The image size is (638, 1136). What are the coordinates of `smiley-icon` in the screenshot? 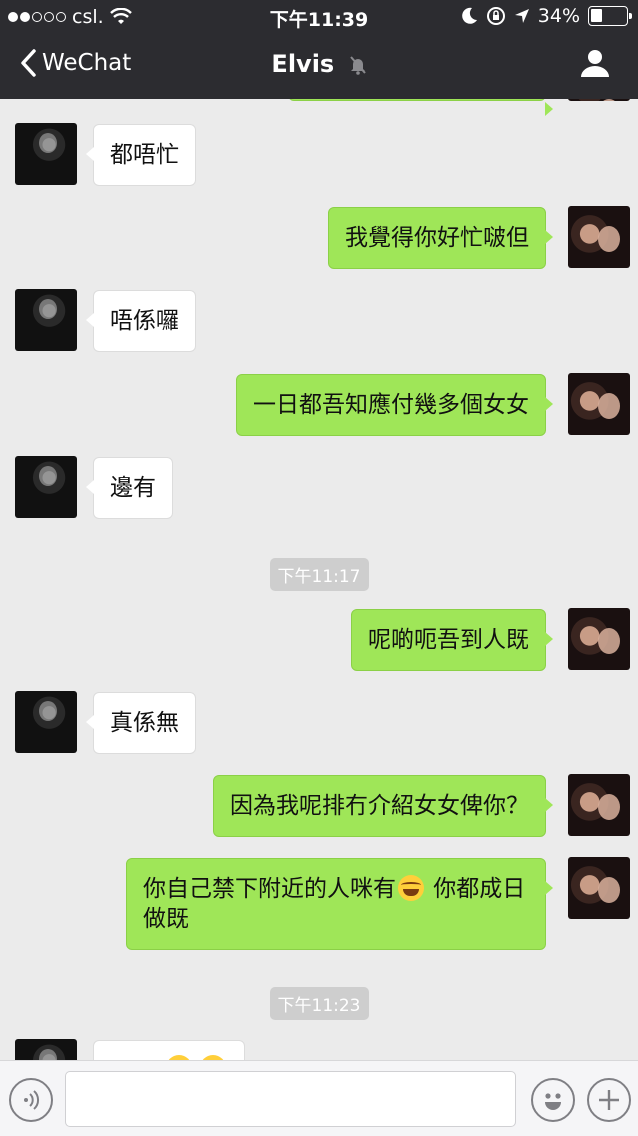 It's located at (553, 1101).